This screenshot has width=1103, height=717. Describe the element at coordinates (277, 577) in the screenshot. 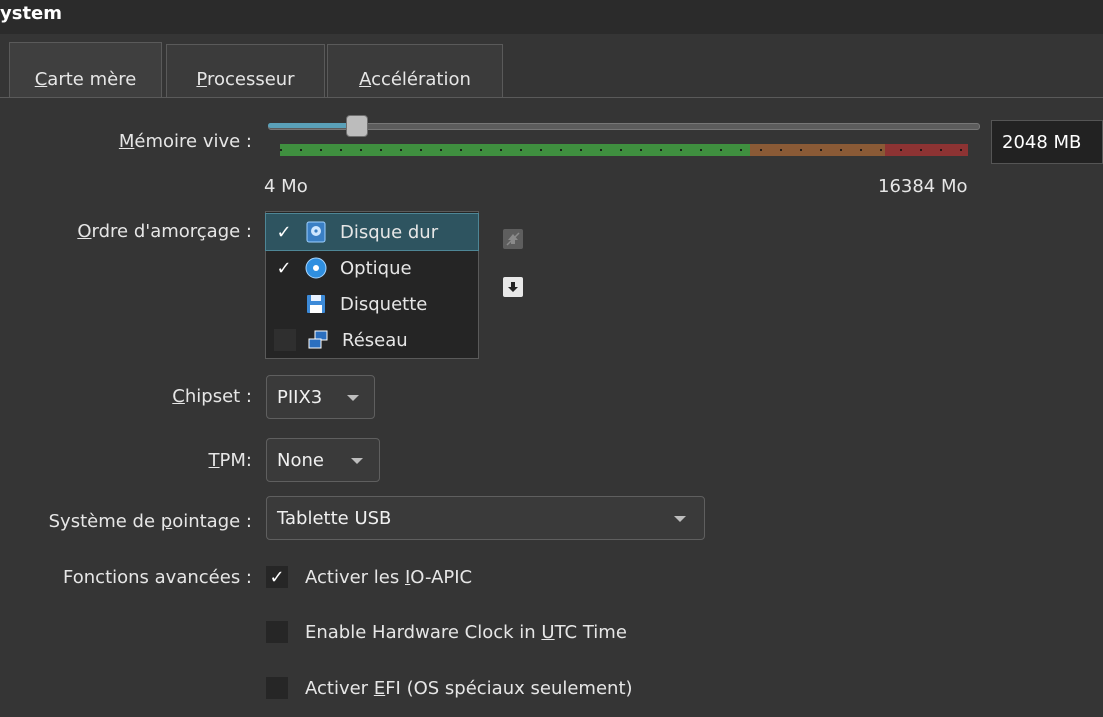

I see `io-apic-checkbox: ✓` at that location.